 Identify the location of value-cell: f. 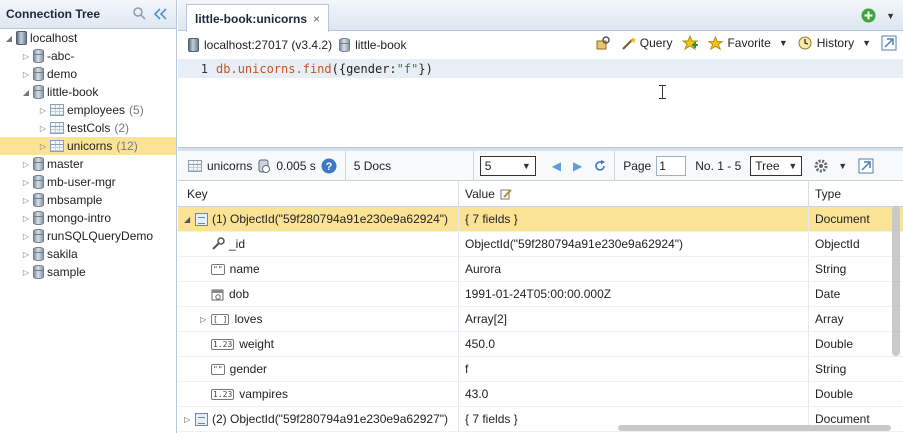
(634, 369).